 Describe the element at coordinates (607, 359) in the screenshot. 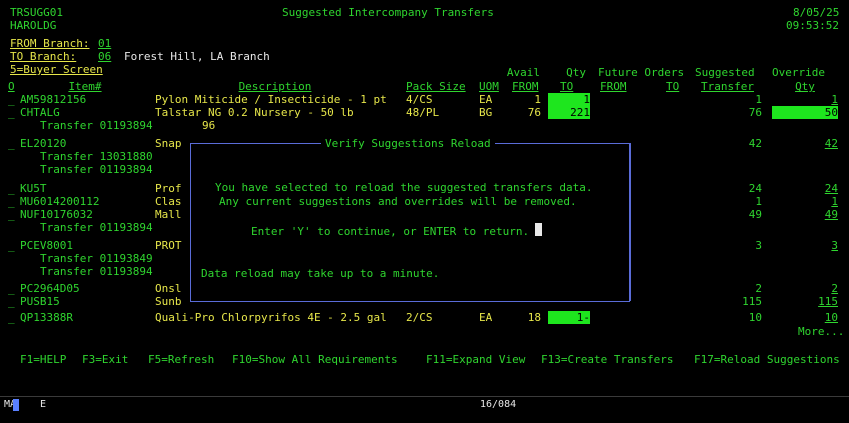

I see `f13-create-transfers-key: F13=Create Transfers` at that location.